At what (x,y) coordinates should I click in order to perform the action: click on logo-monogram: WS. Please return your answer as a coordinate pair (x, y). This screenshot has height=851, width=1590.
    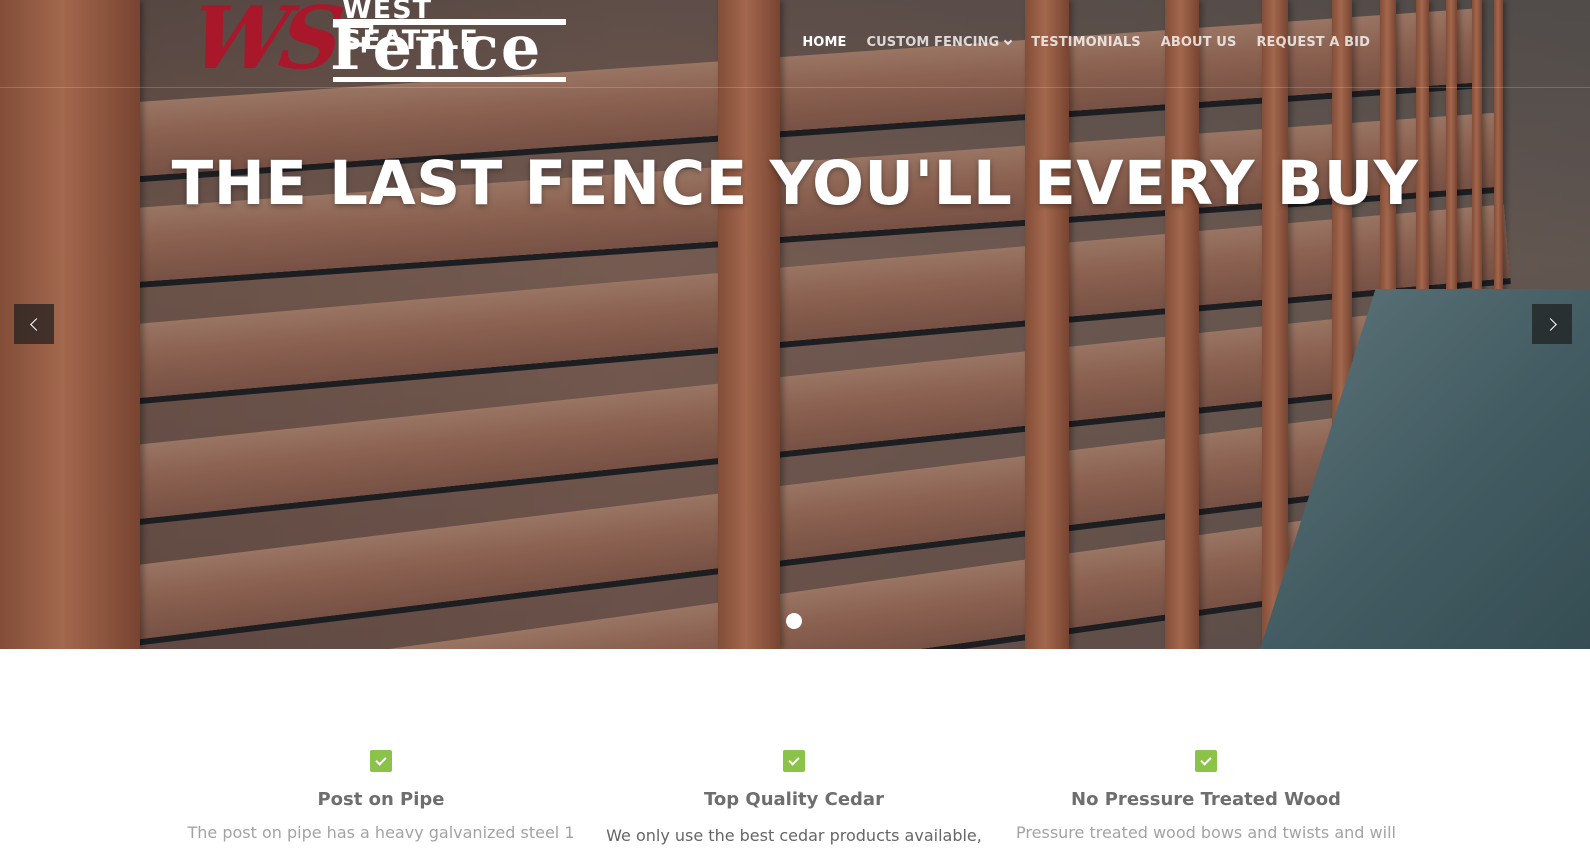
    Looking at the image, I should click on (263, 44).